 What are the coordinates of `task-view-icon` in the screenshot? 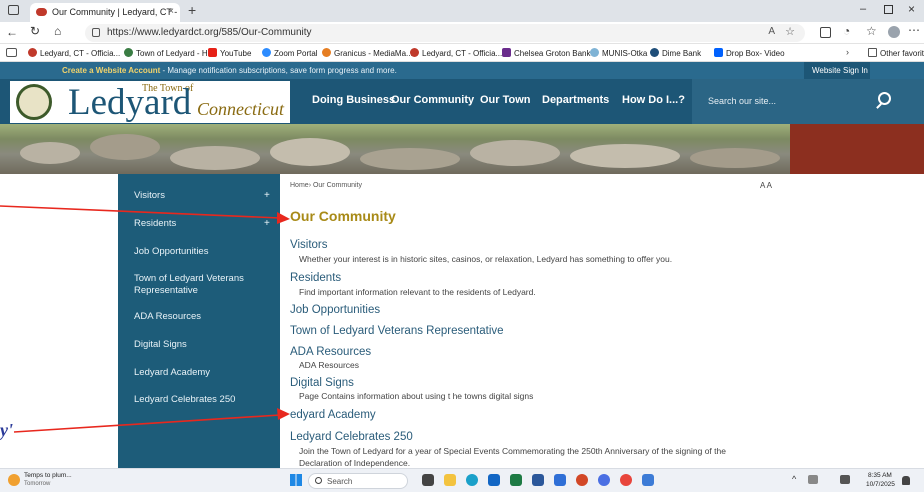 It's located at (428, 480).